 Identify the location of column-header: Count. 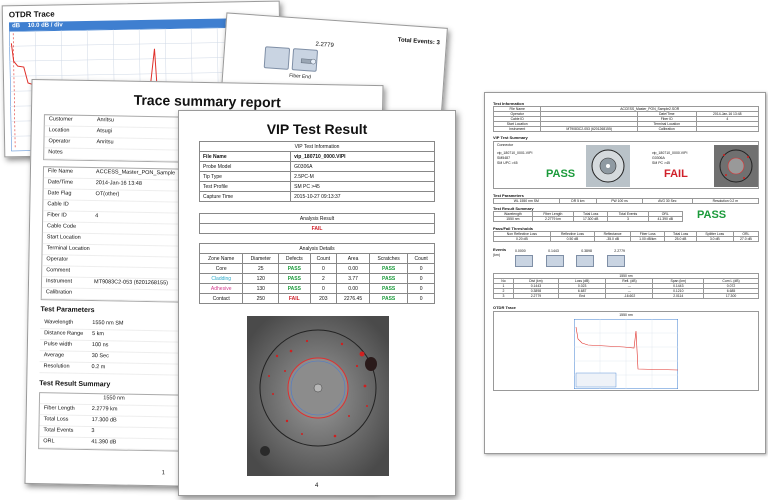
(323, 258).